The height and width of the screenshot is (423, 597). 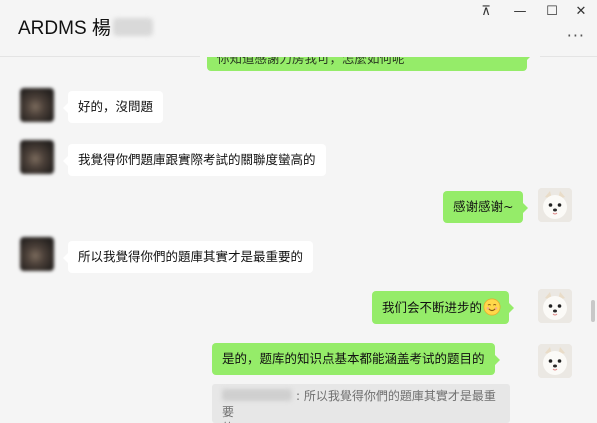 What do you see at coordinates (116, 106) in the screenshot?
I see `message-text: 好的，沒問題` at bounding box center [116, 106].